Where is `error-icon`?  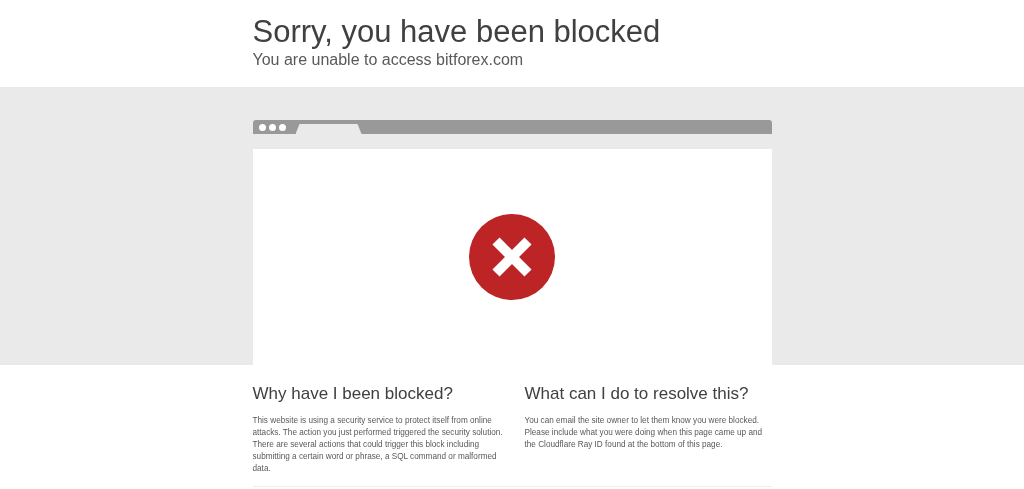
error-icon is located at coordinates (512, 257).